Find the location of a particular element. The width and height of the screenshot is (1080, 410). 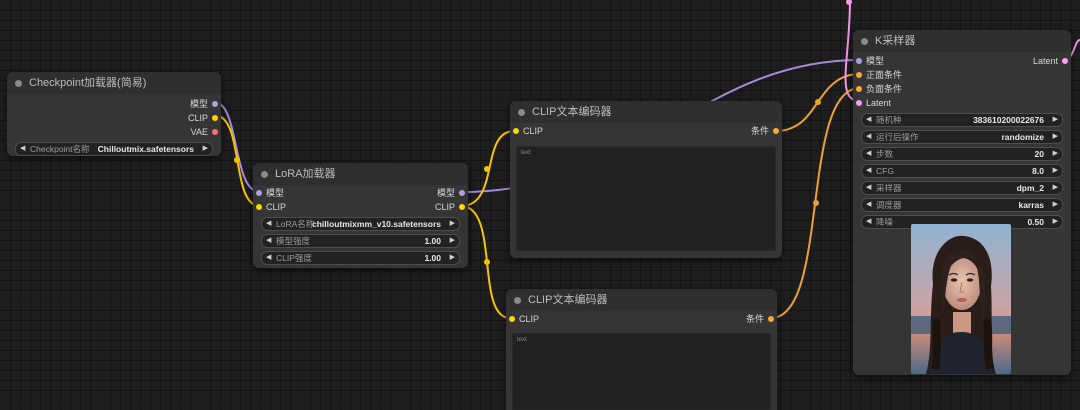

output-row-clip: CLIP is located at coordinates (114, 118).